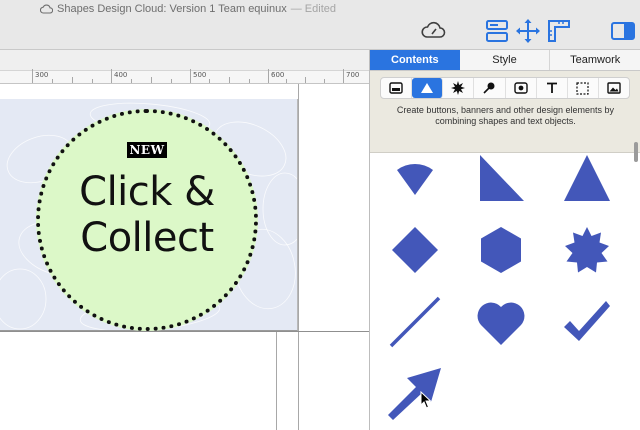 This screenshot has width=640, height=430. What do you see at coordinates (490, 88) in the screenshot?
I see `sticker-type-icon` at bounding box center [490, 88].